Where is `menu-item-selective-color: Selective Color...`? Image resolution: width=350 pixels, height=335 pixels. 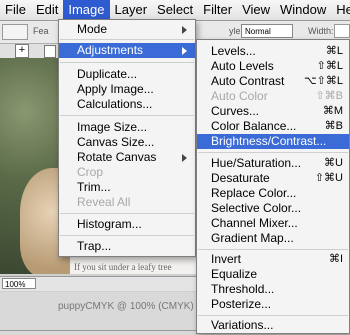
menu-item-selective-color: Selective Color... is located at coordinates (273, 208).